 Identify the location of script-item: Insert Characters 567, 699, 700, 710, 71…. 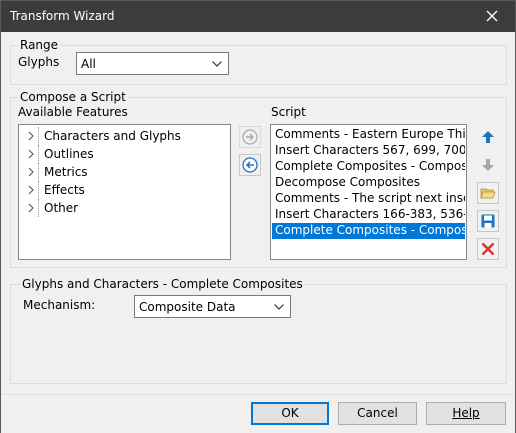
(368, 151).